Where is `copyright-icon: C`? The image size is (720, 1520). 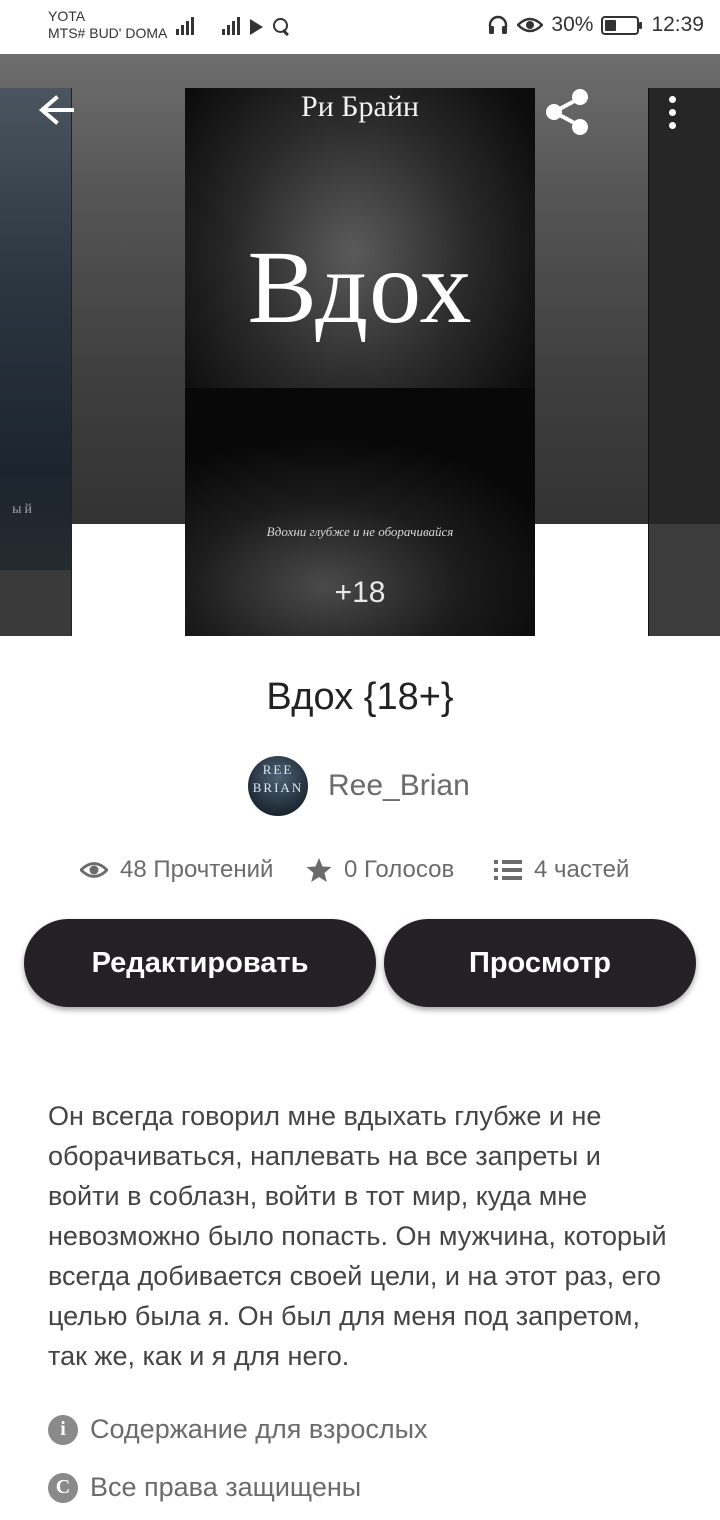 copyright-icon: C is located at coordinates (63, 1487).